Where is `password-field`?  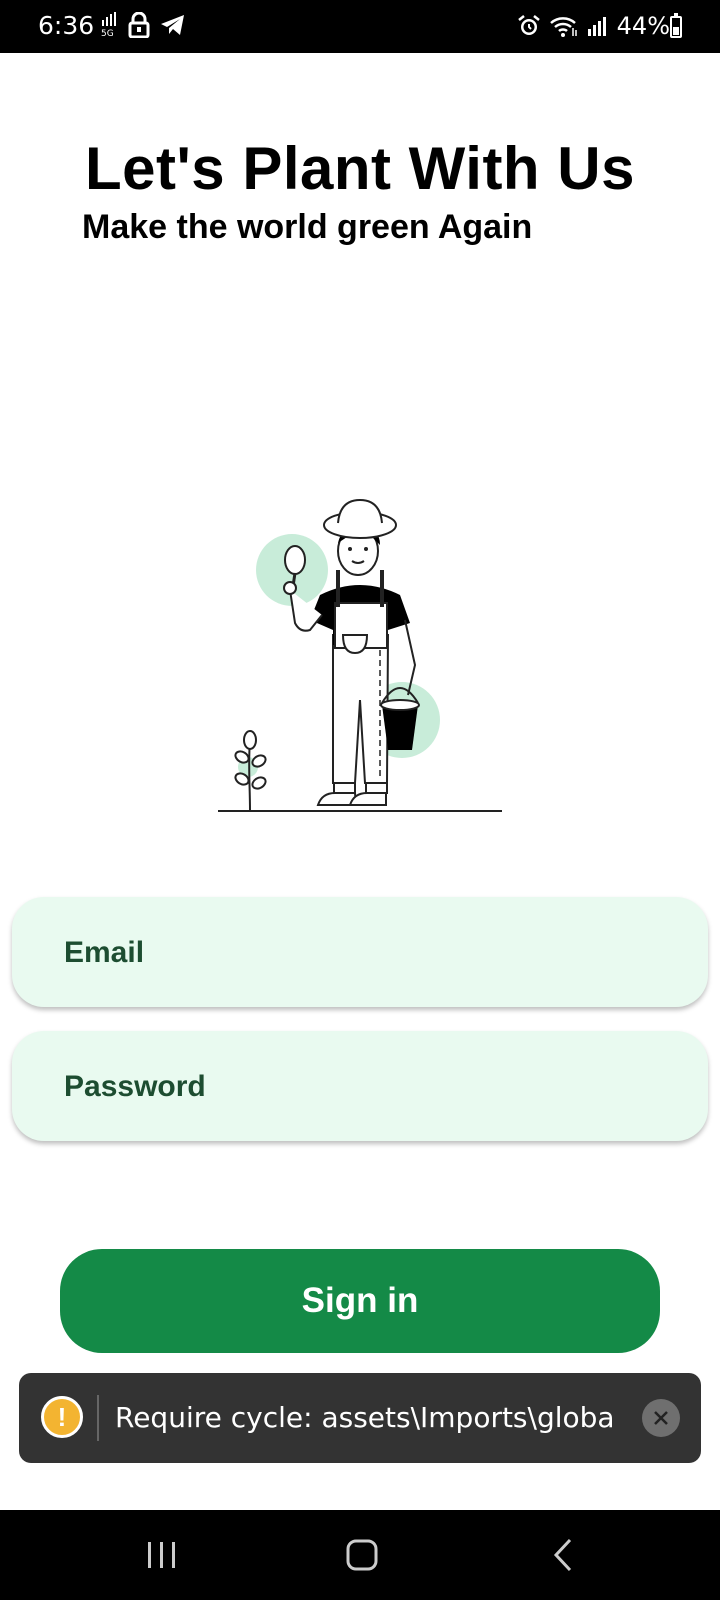 password-field is located at coordinates (360, 1087).